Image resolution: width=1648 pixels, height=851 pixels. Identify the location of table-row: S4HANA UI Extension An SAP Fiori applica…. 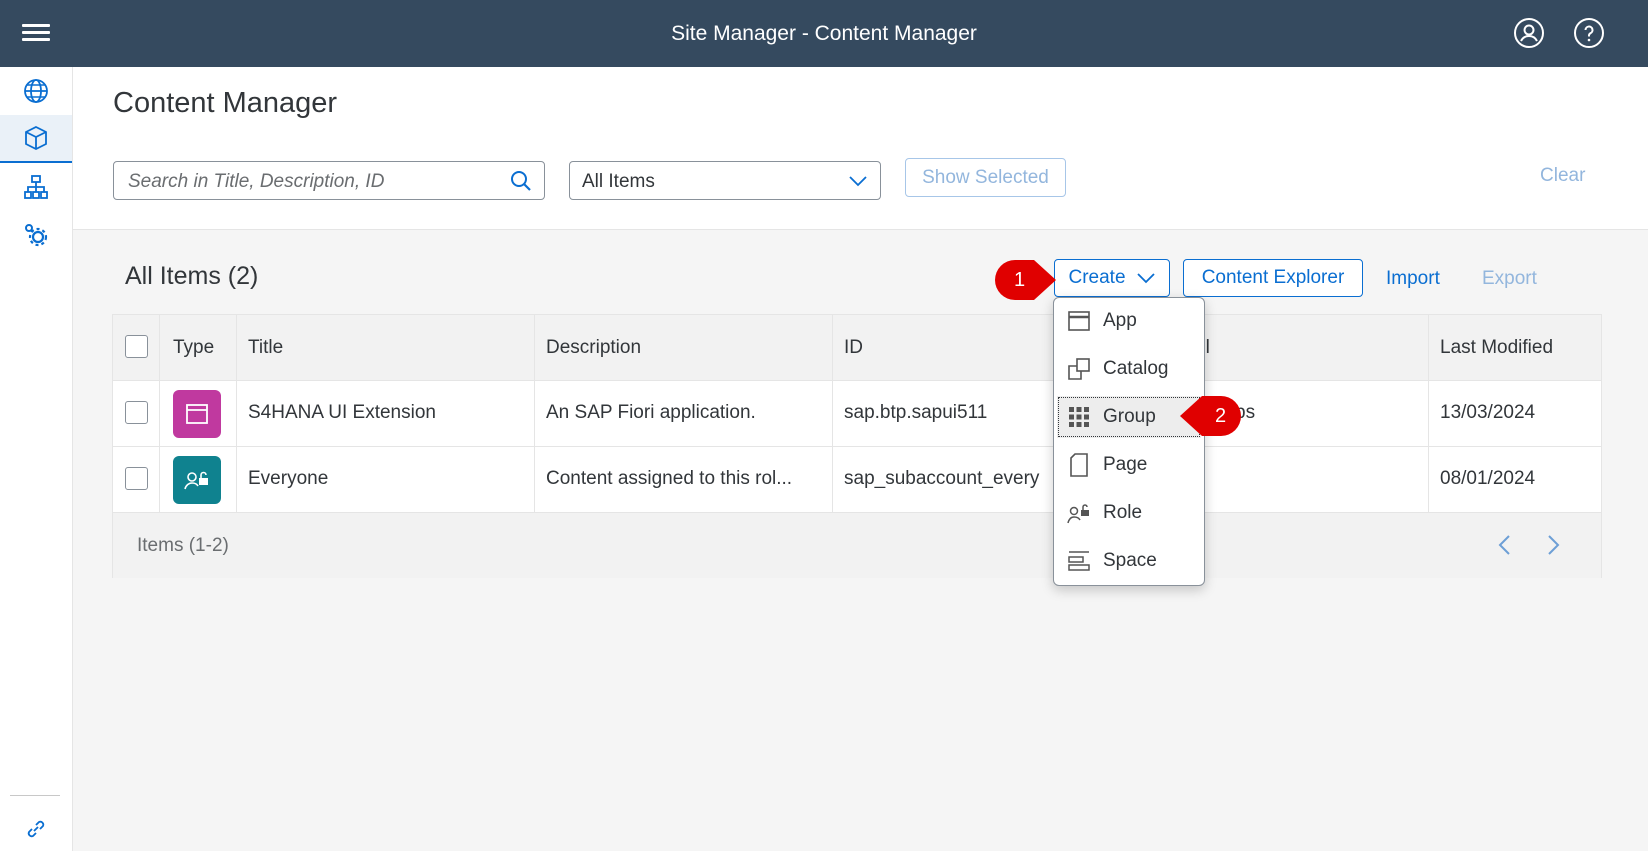
(857, 414).